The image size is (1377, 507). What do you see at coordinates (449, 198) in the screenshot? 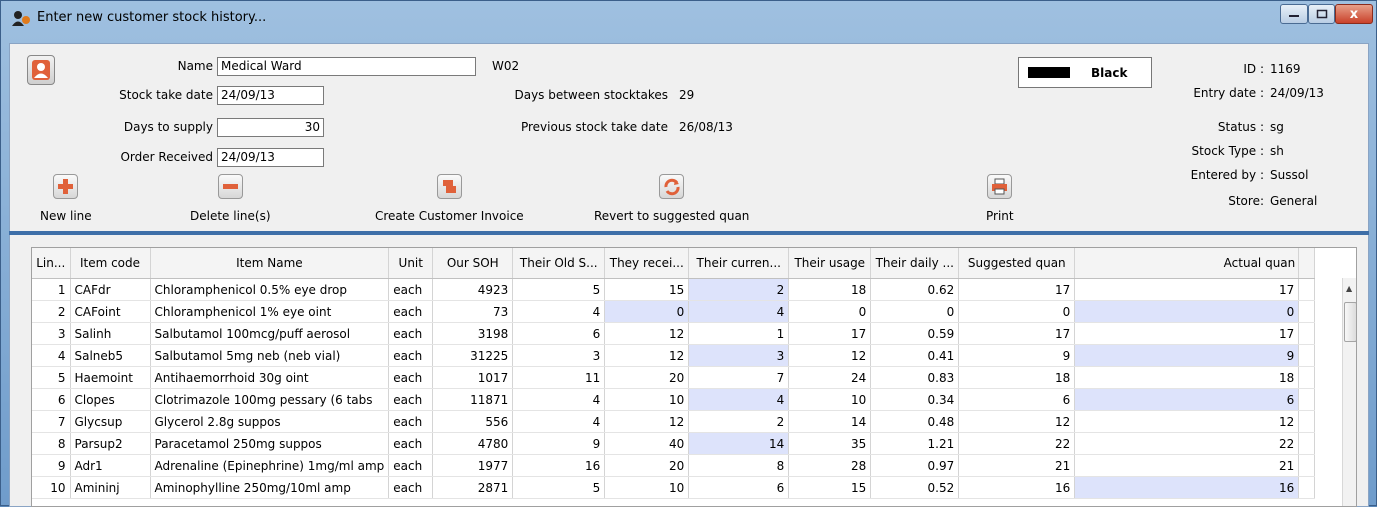
I see `create-invoice-button: Create Customer Invoice` at bounding box center [449, 198].